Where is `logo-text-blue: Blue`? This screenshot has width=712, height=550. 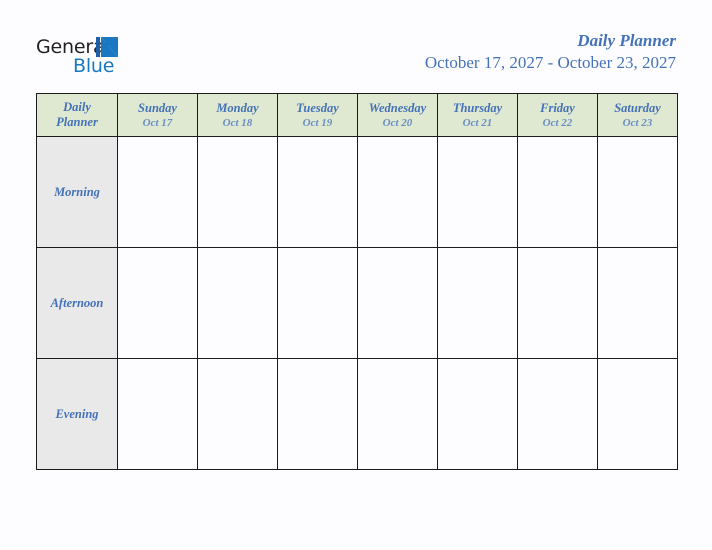 logo-text-blue: Blue is located at coordinates (94, 66).